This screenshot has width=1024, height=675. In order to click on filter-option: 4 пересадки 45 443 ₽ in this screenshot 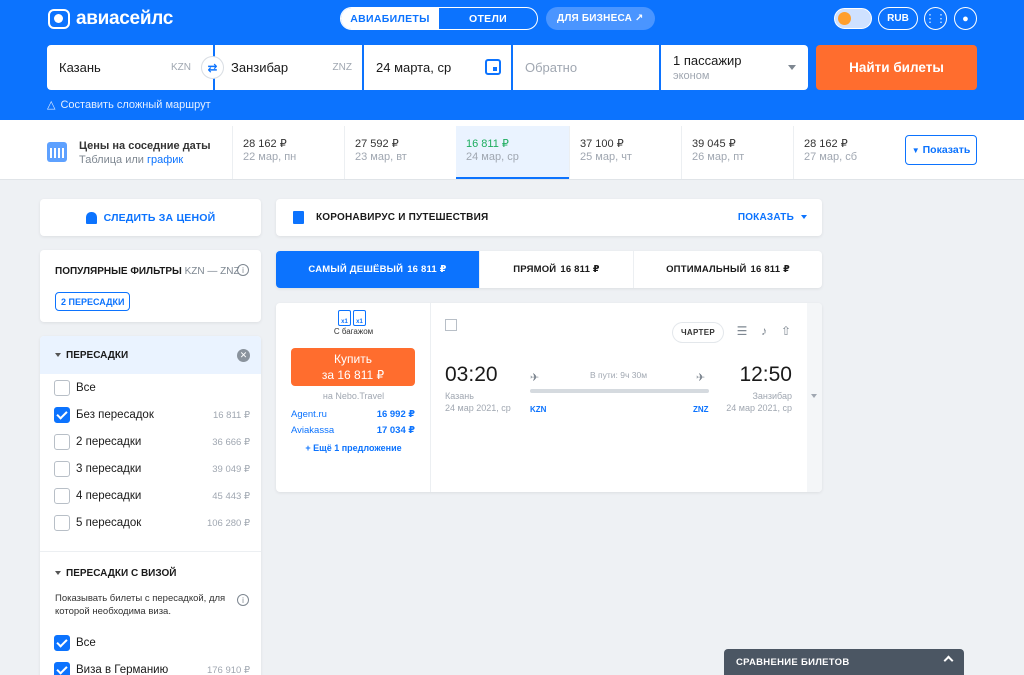, I will do `click(152, 496)`.